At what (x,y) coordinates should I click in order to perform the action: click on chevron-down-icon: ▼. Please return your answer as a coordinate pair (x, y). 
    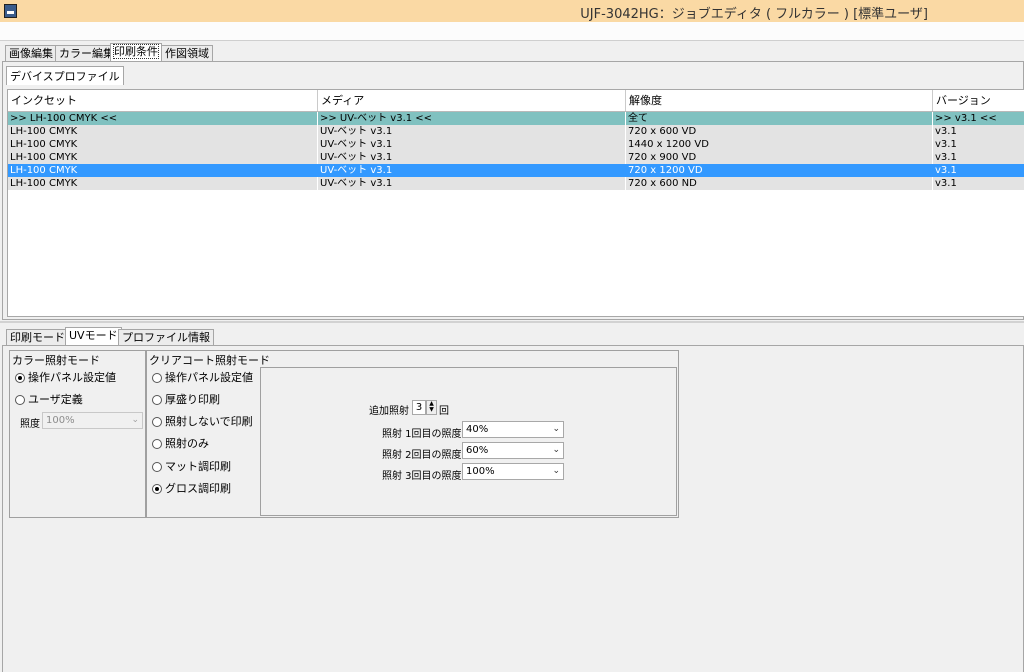
    Looking at the image, I should click on (431, 410).